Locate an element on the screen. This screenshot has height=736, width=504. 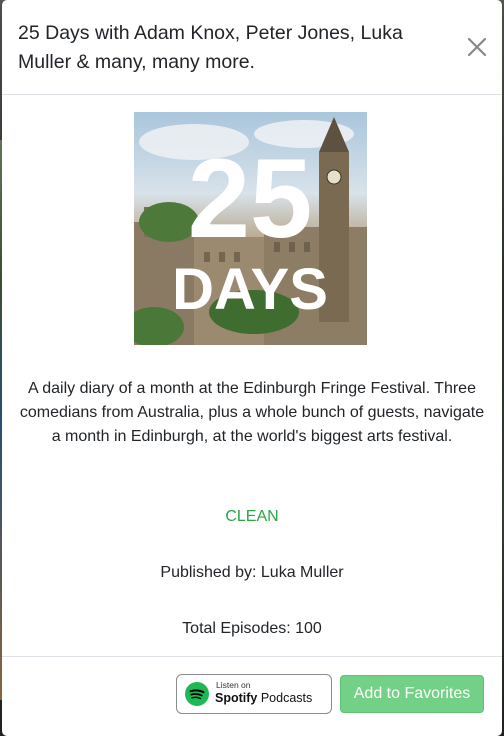
spotify-podcasts-word: Podcasts is located at coordinates (286, 698).